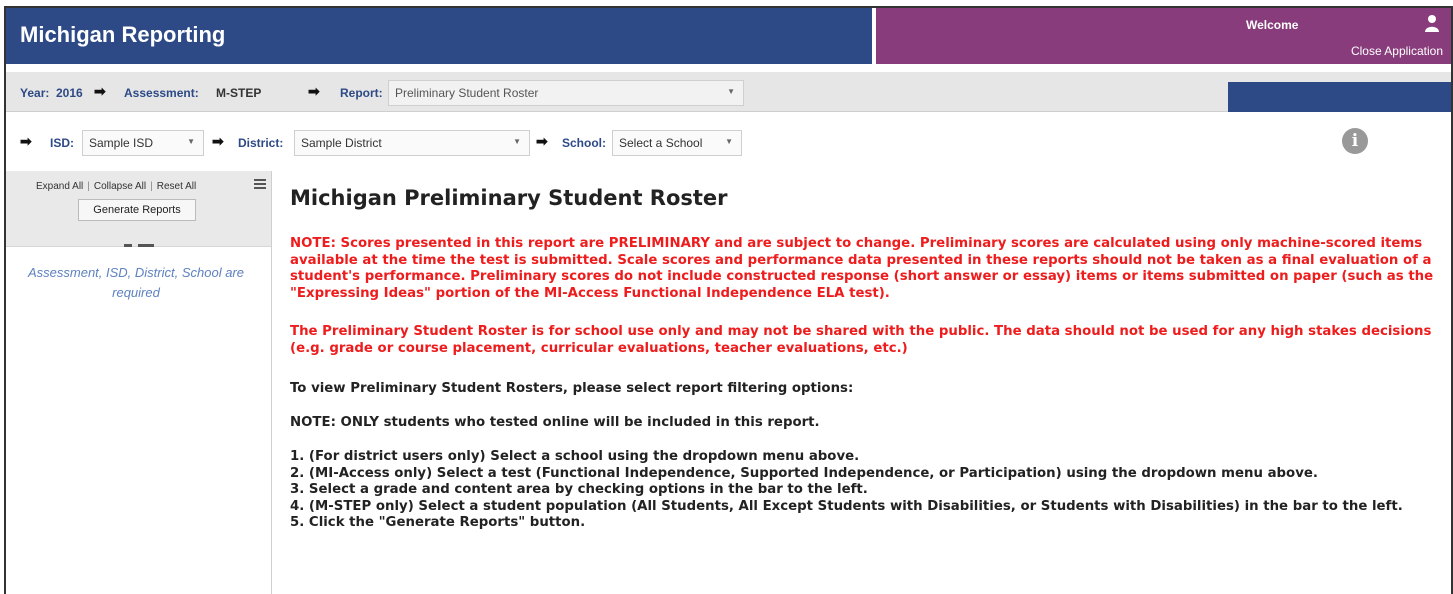 This screenshot has height=594, width=1453. Describe the element at coordinates (1272, 25) in the screenshot. I see `welcome-text: Welcome` at that location.